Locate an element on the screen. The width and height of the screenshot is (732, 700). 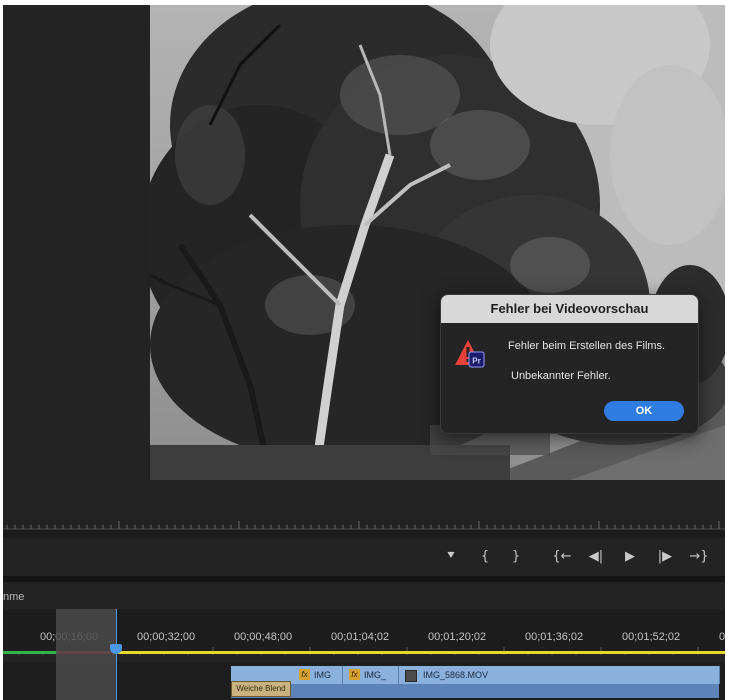
playhead-line is located at coordinates (116, 654).